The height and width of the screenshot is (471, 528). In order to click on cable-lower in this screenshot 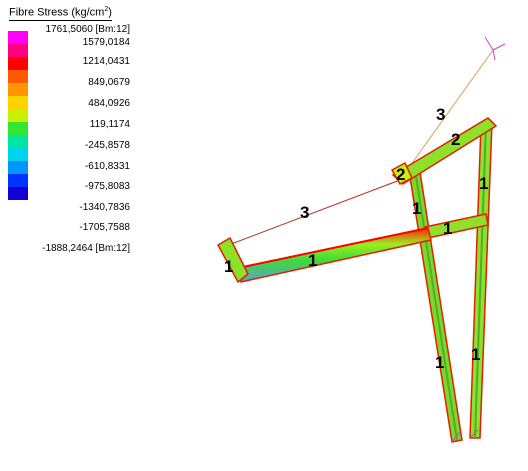, I will do `click(313, 213)`.